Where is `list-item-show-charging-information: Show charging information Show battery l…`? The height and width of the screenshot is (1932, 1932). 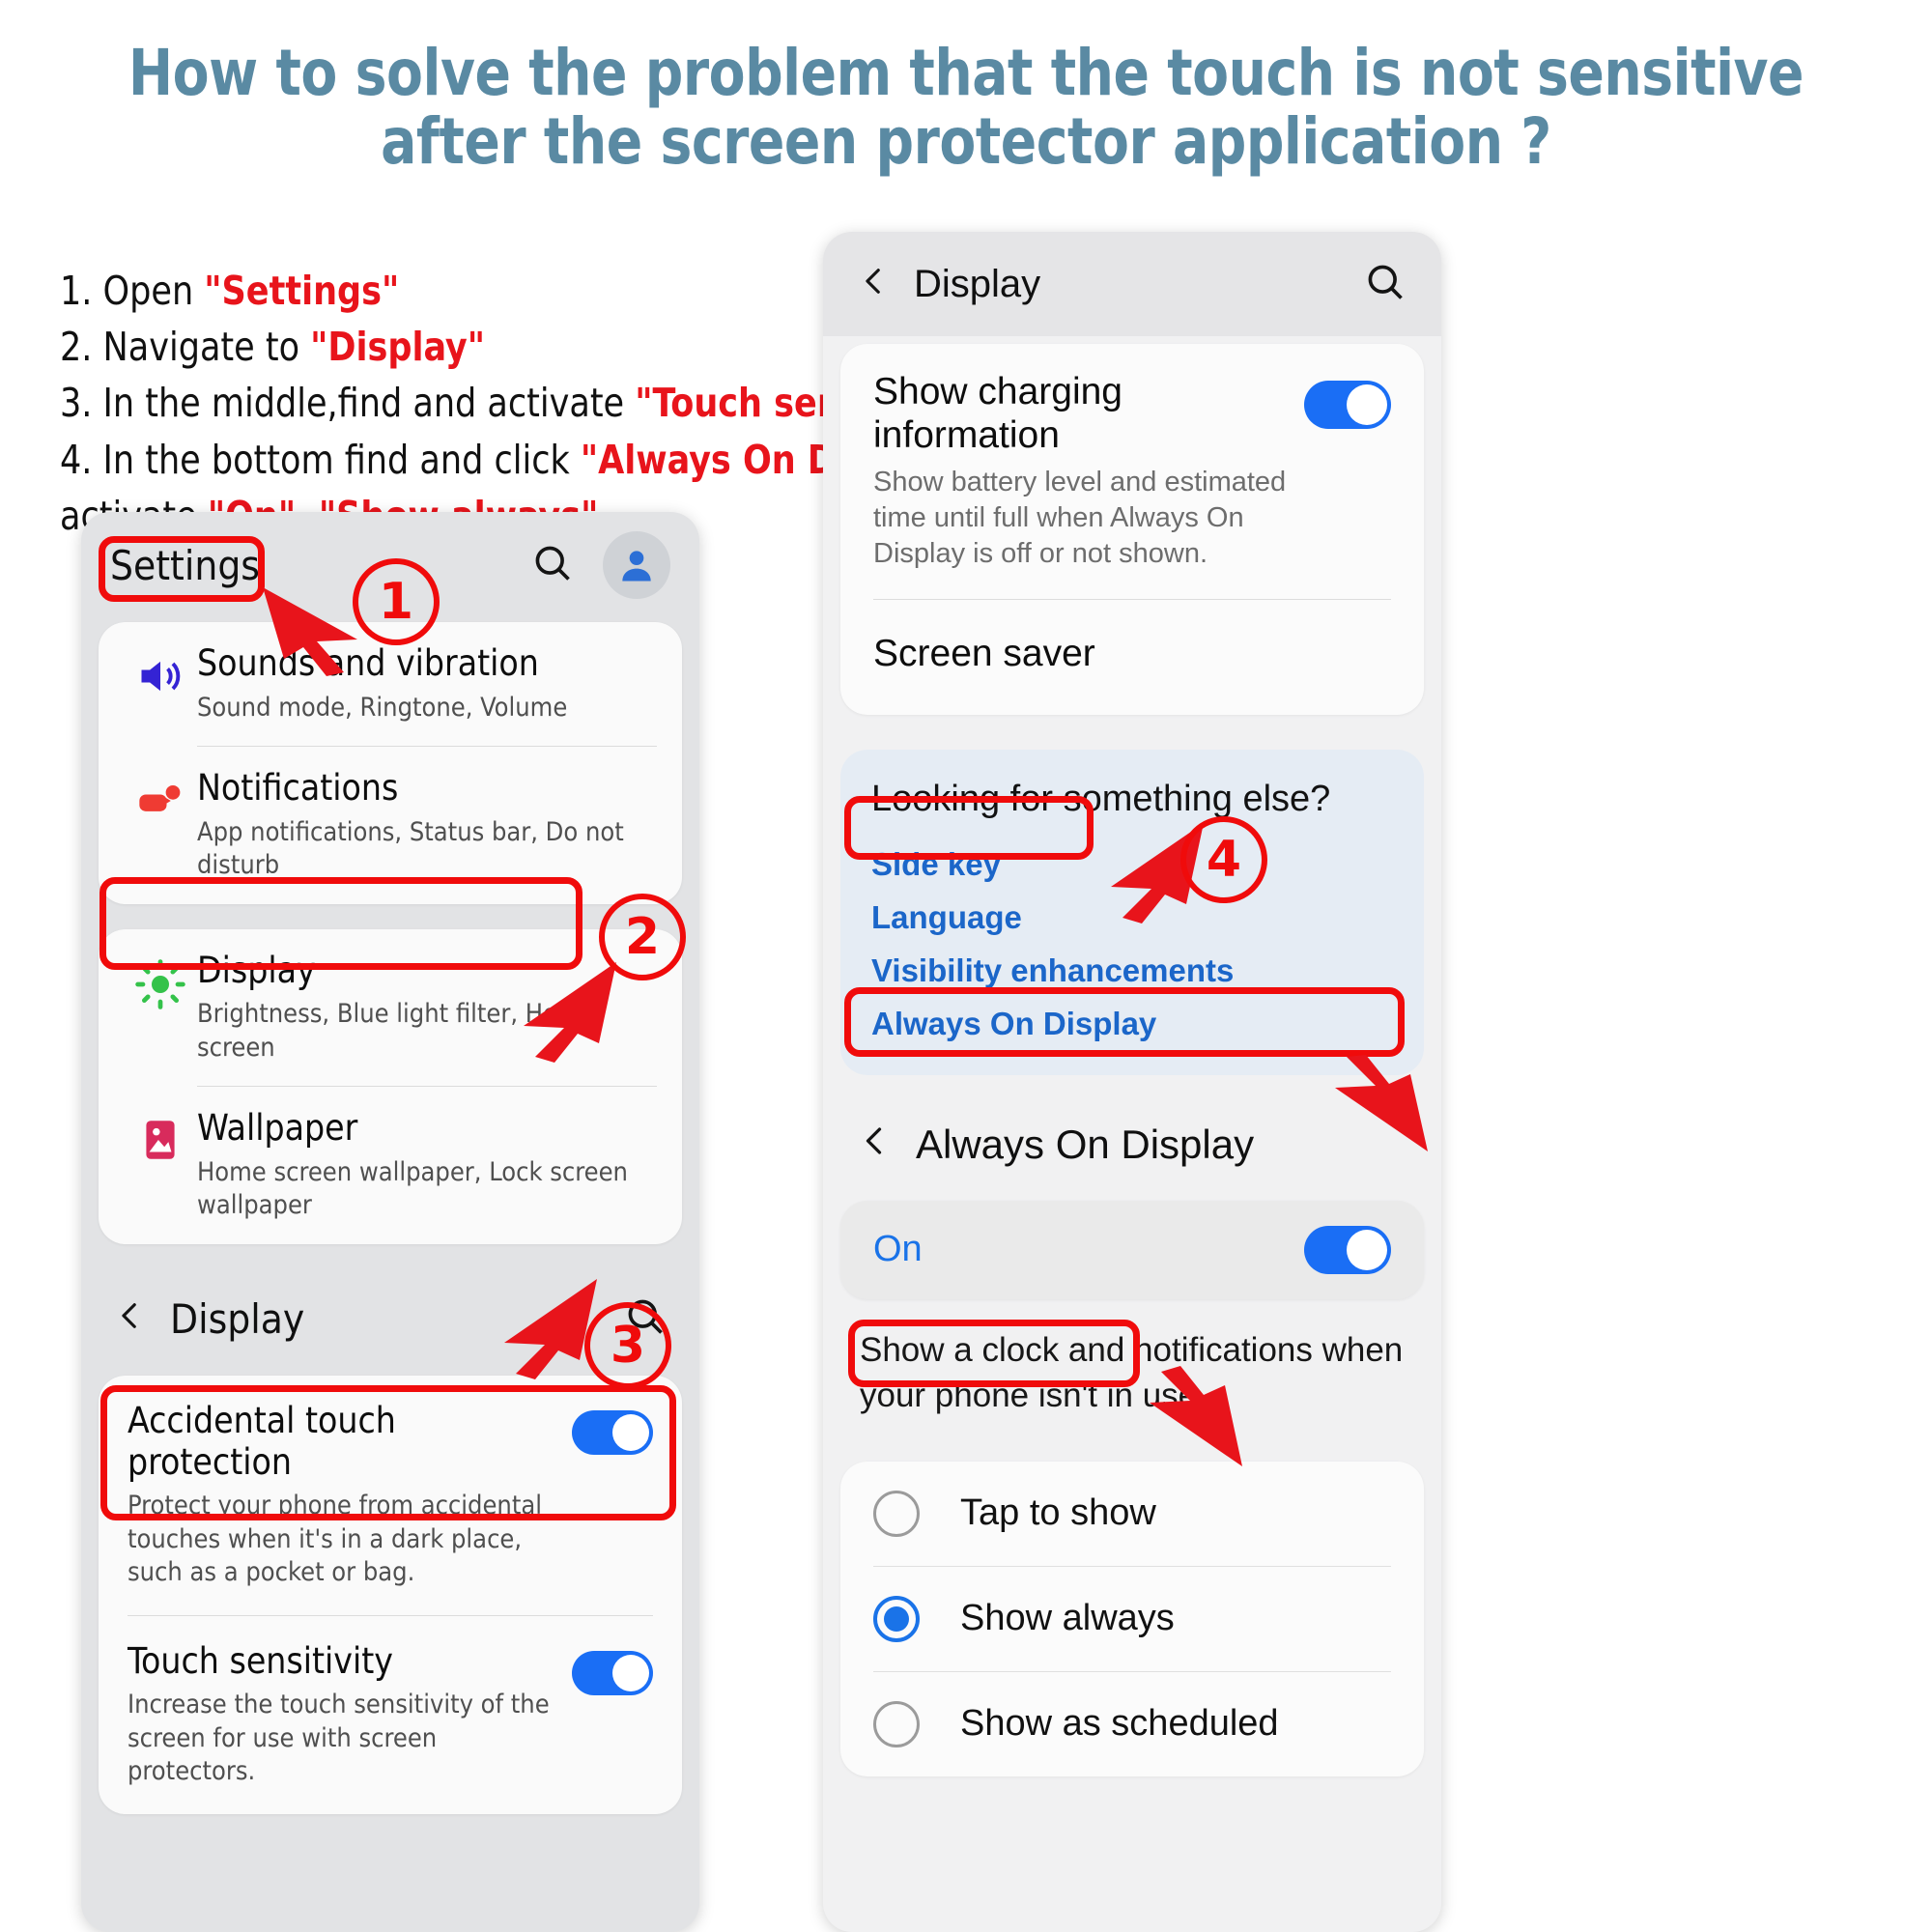 list-item-show-charging-information: Show charging information Show battery l… is located at coordinates (1132, 471).